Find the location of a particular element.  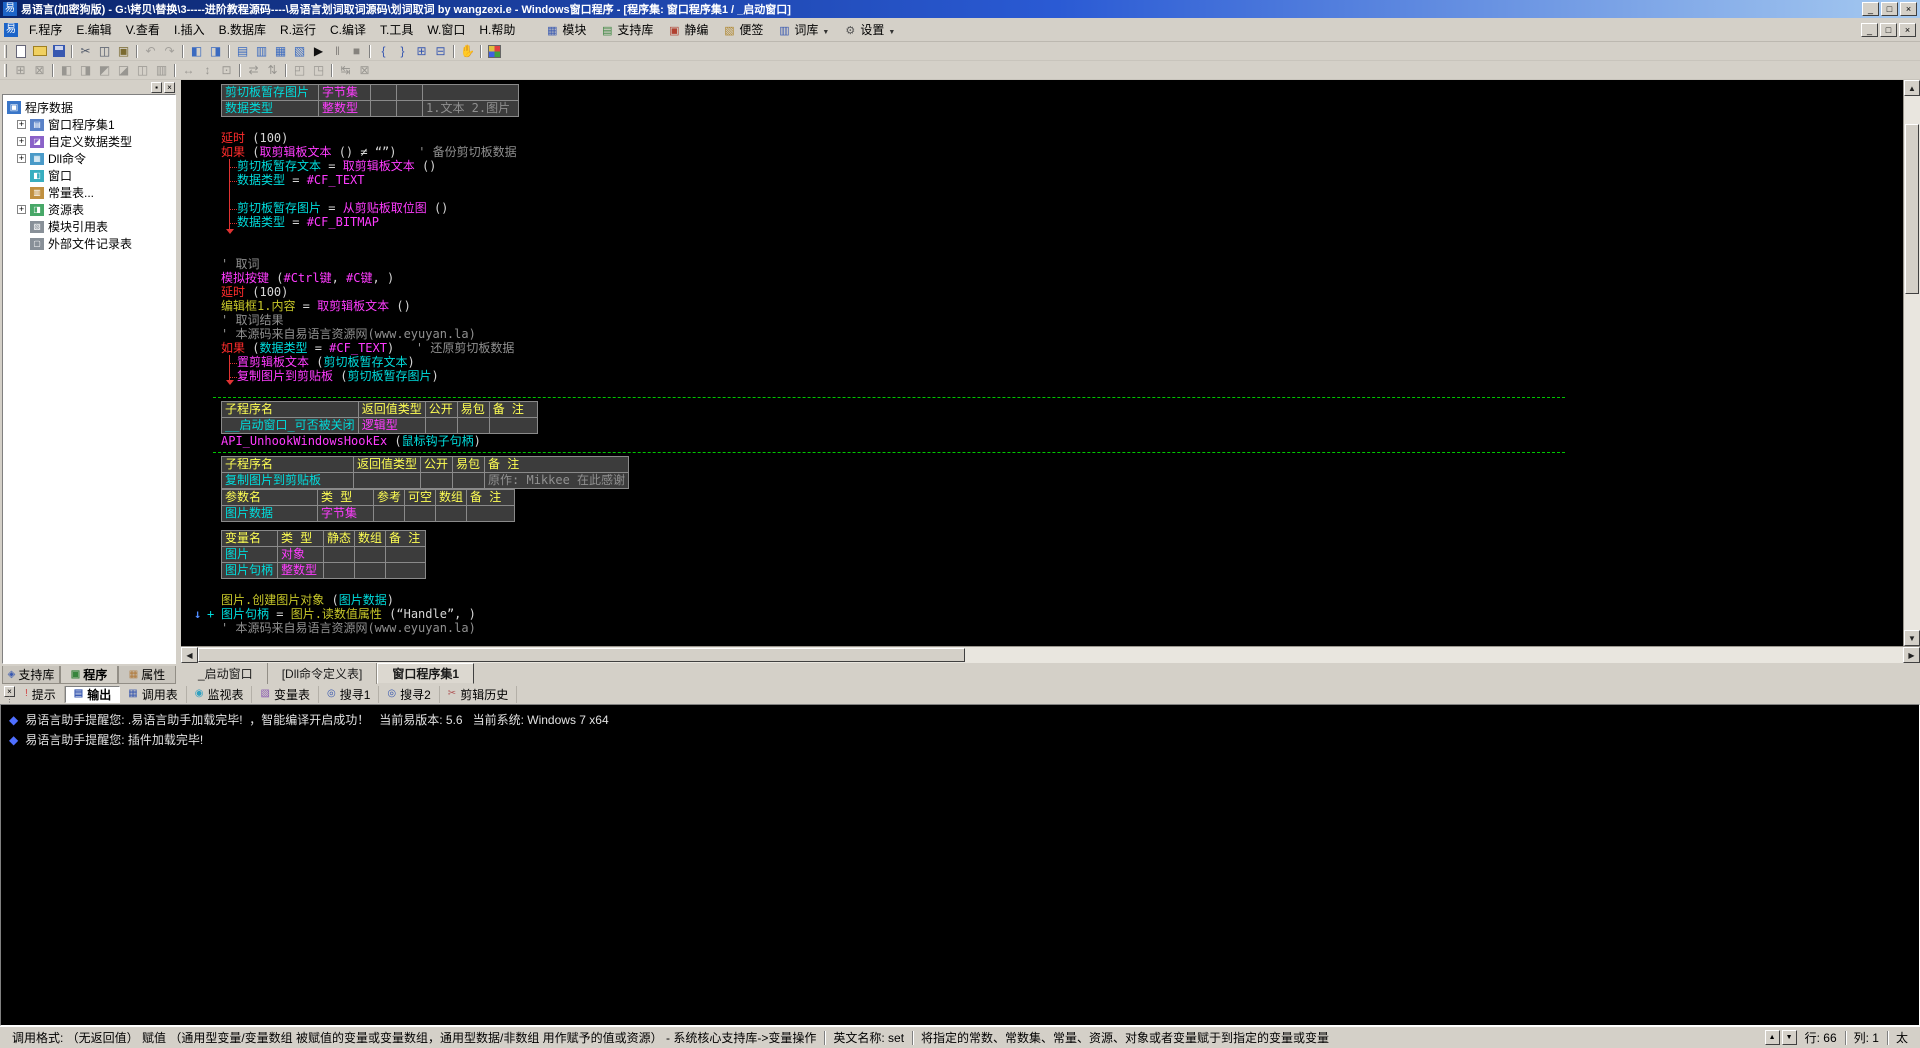

save-file-button is located at coordinates (58, 51).